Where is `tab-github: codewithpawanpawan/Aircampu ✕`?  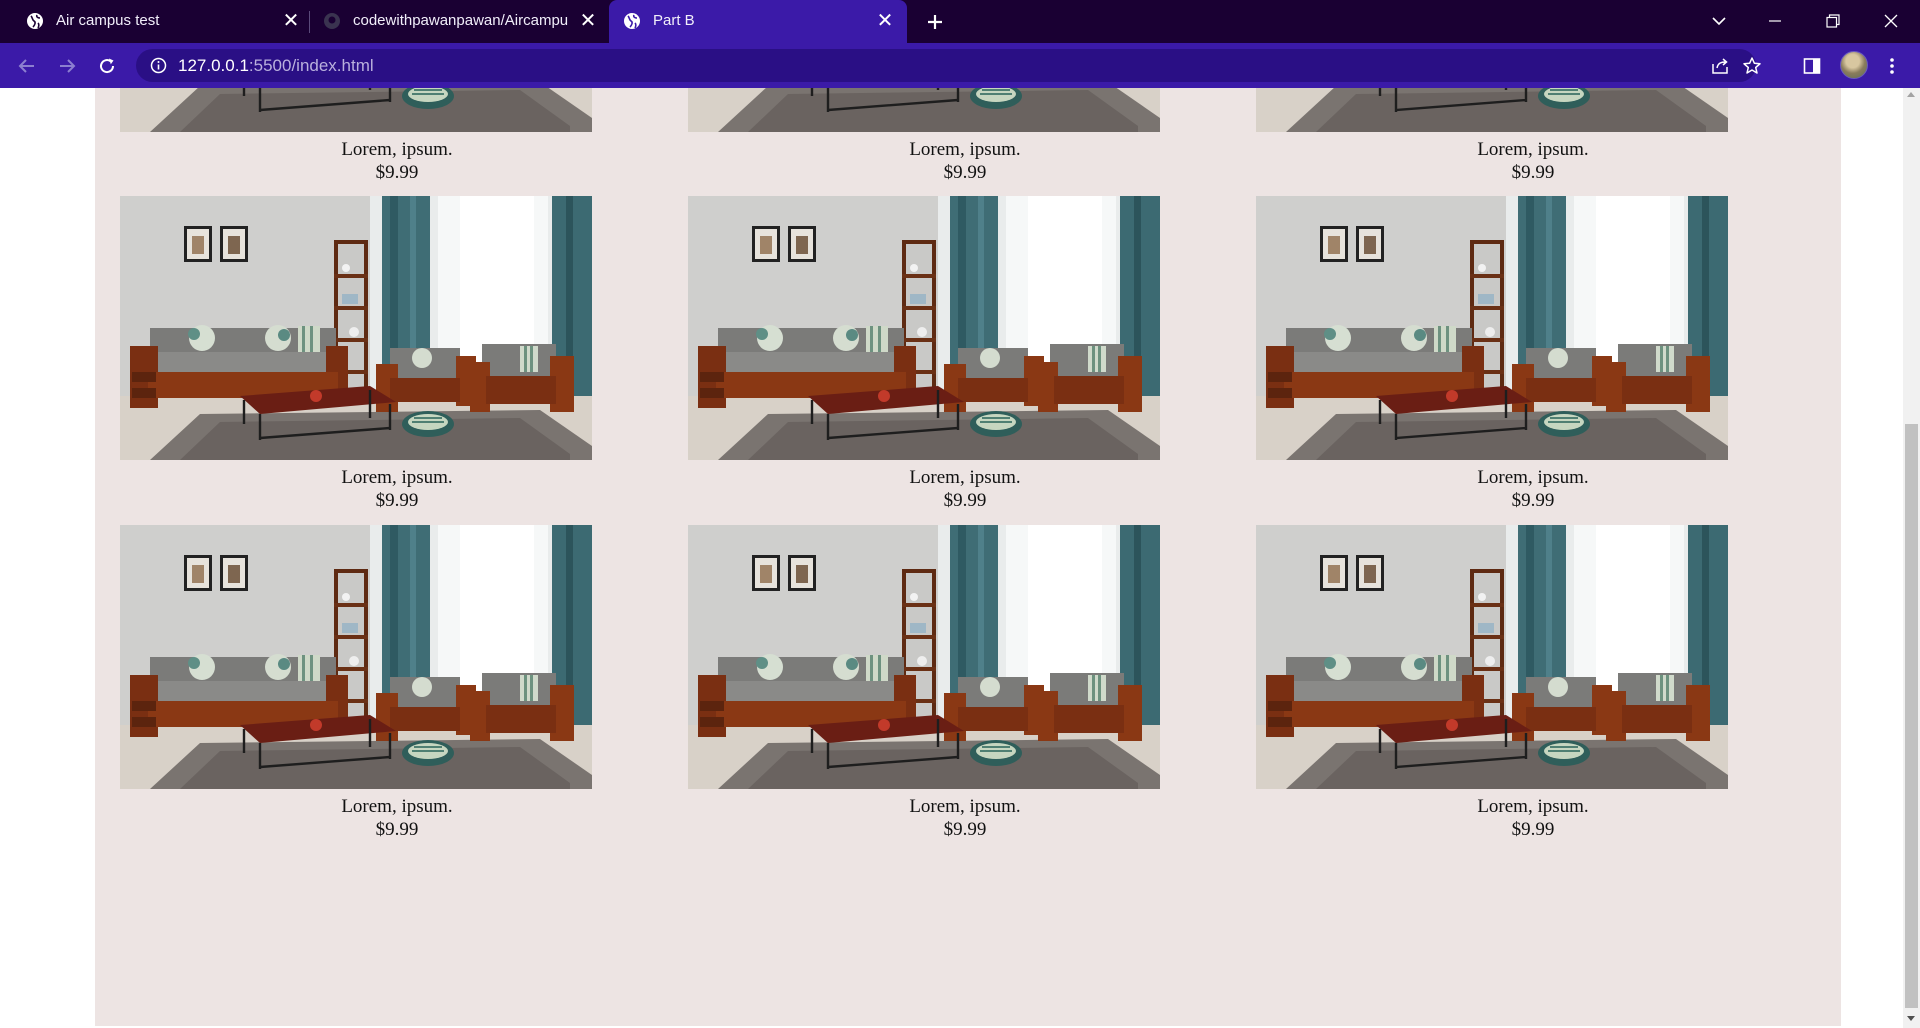
tab-github: codewithpawanpawan/Aircampu ✕ is located at coordinates (459, 21).